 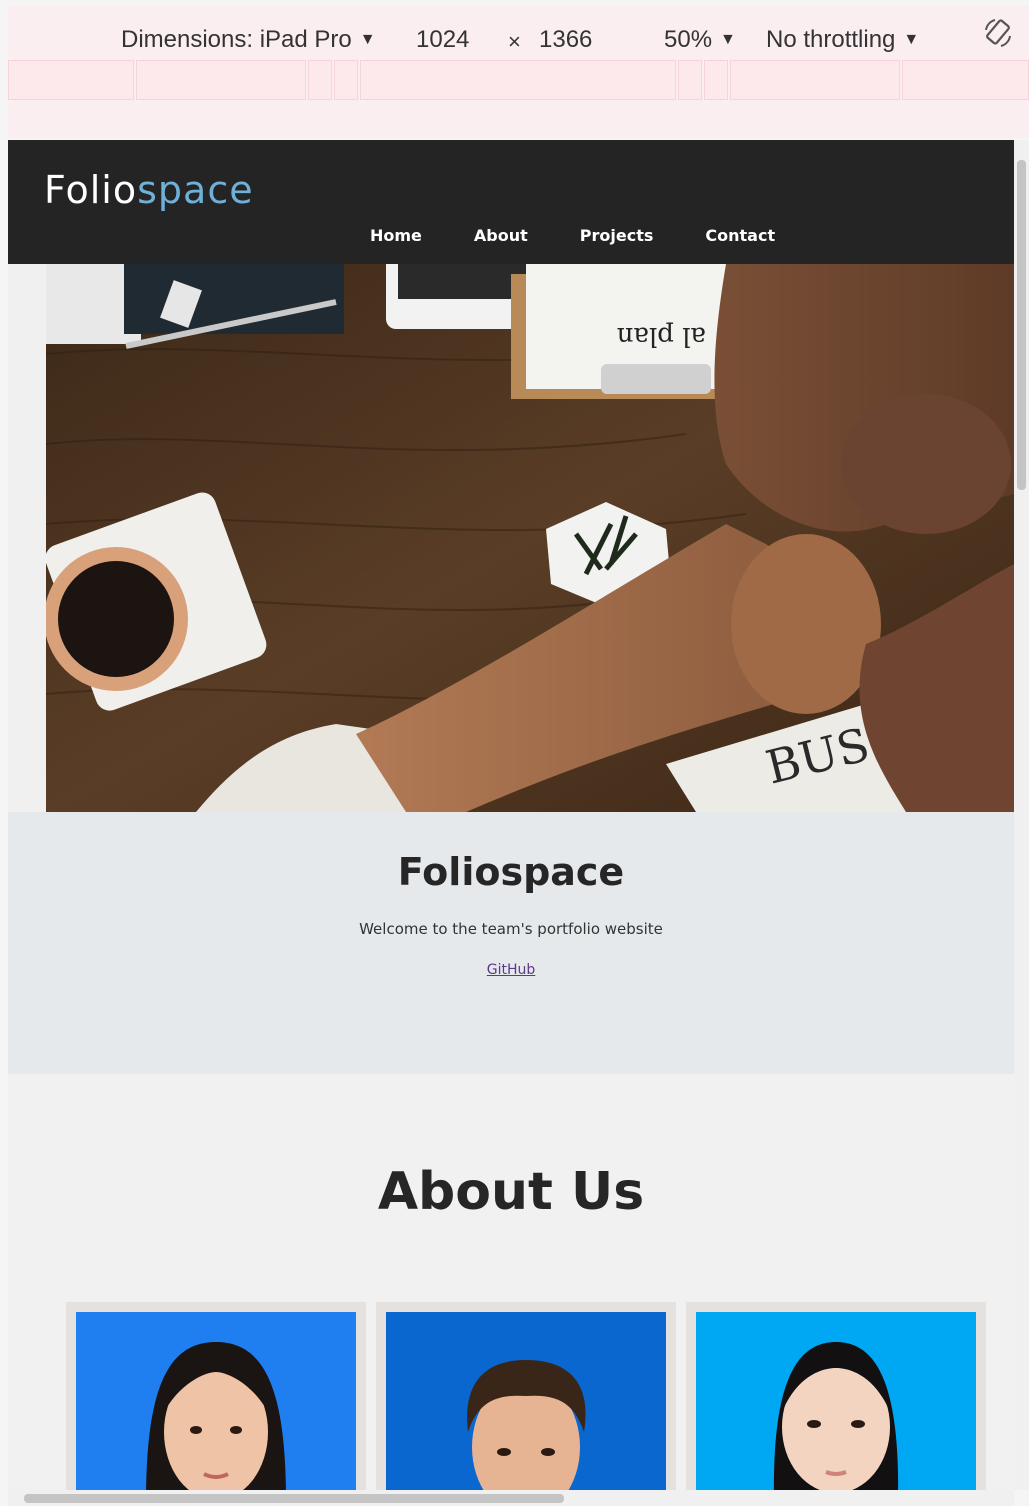 I want to click on nav-link-contact: Contact, so click(x=740, y=235).